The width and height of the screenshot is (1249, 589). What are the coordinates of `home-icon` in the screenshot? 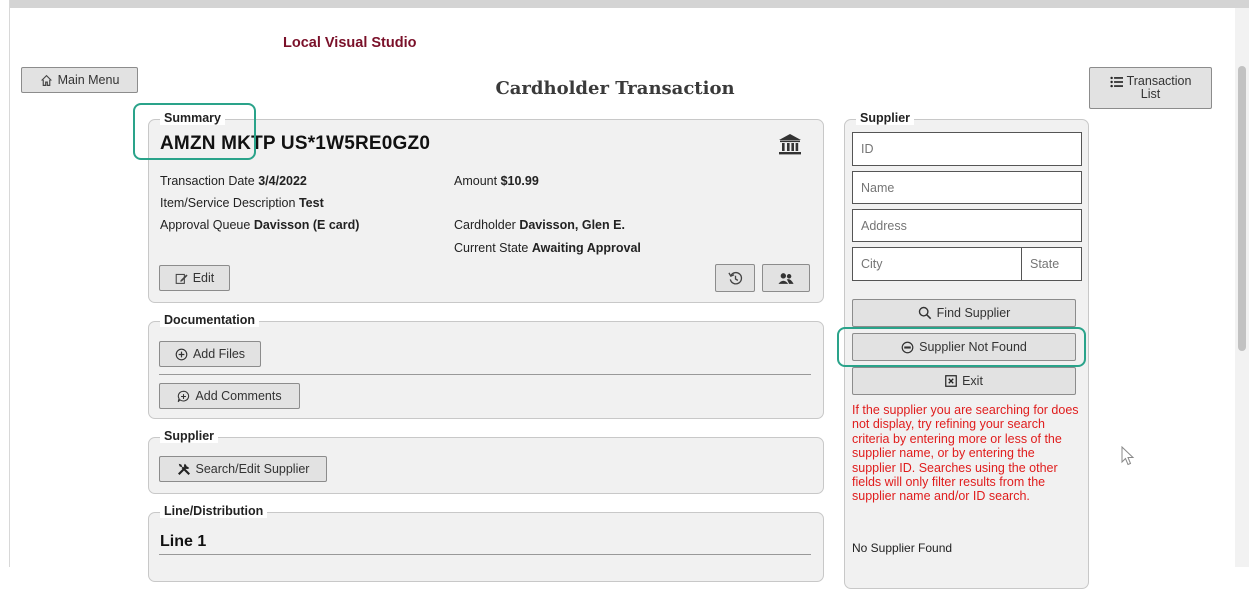 It's located at (46, 80).